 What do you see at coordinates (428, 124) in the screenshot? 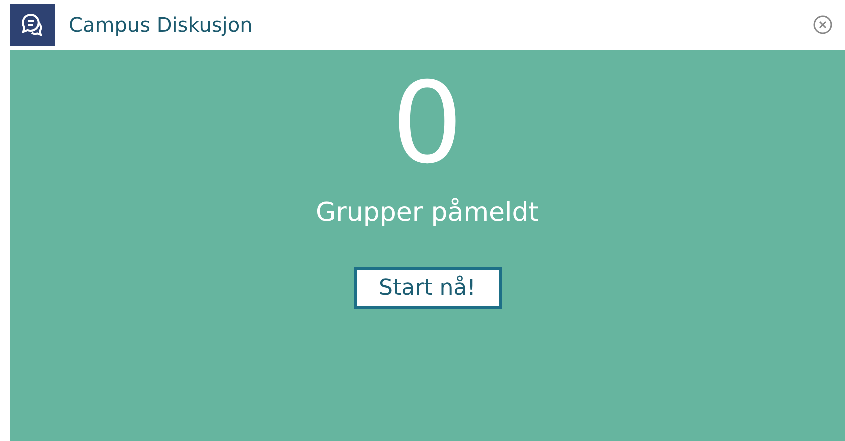
I see `group-count: 0` at bounding box center [428, 124].